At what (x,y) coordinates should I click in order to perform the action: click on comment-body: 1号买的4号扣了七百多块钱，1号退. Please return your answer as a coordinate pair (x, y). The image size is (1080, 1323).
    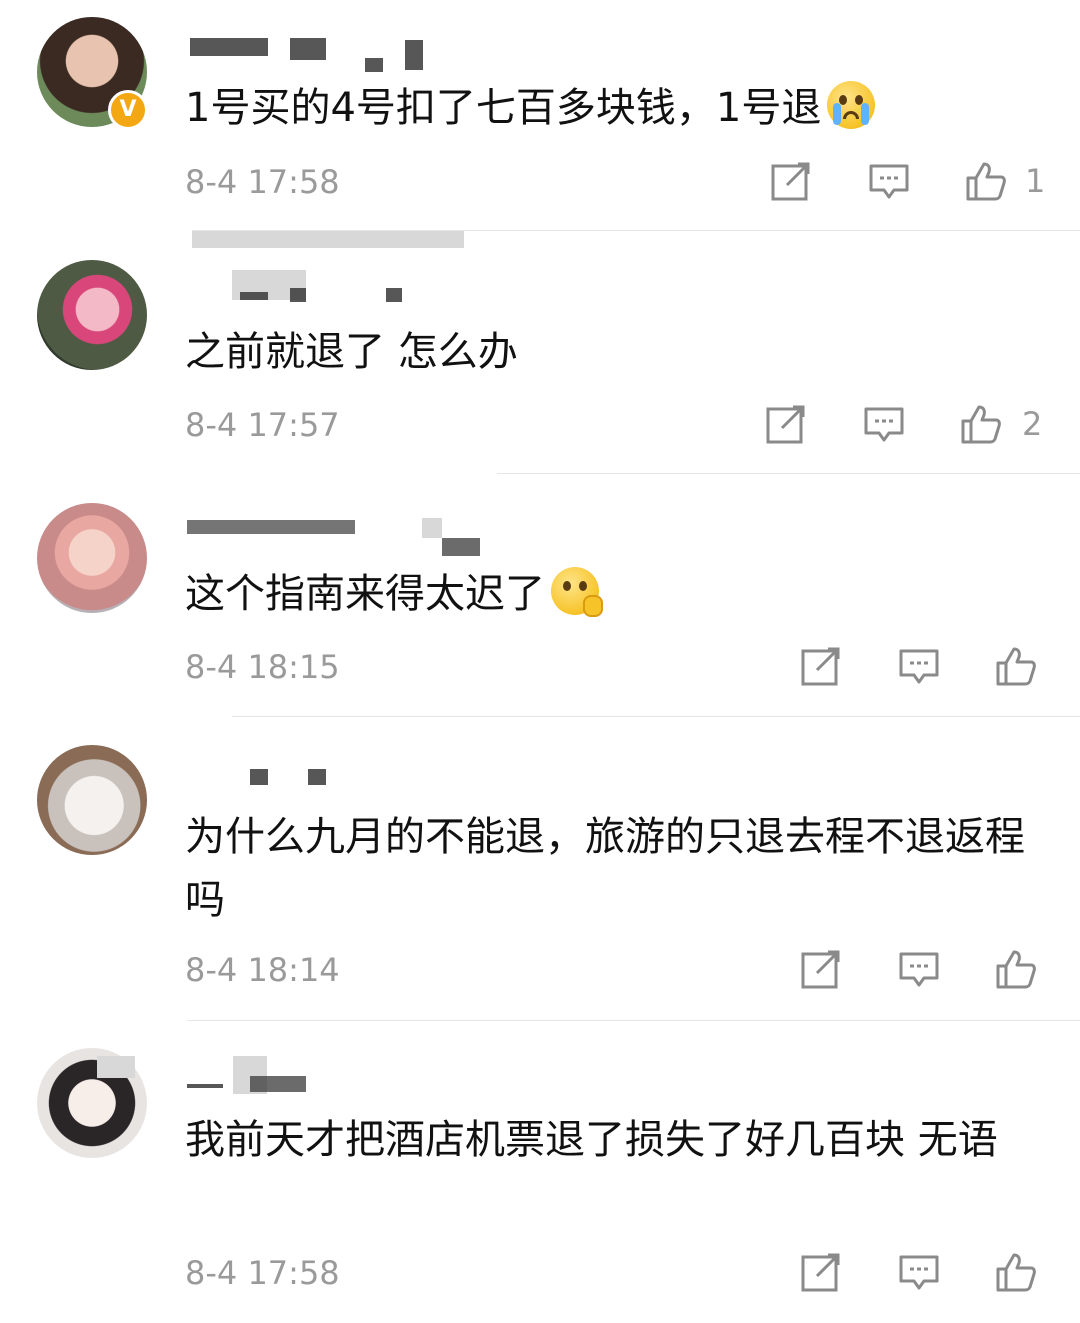
    Looking at the image, I should click on (503, 108).